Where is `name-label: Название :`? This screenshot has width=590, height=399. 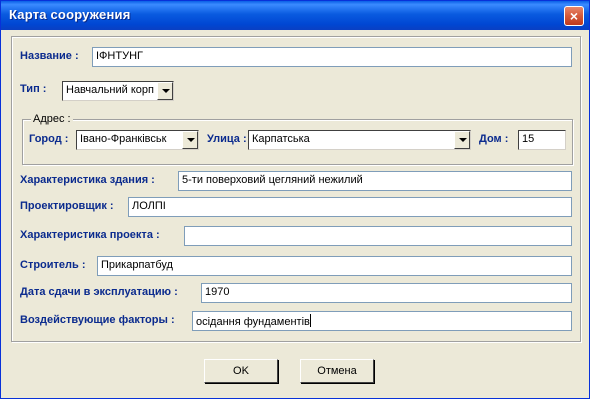
name-label: Название : is located at coordinates (49, 56).